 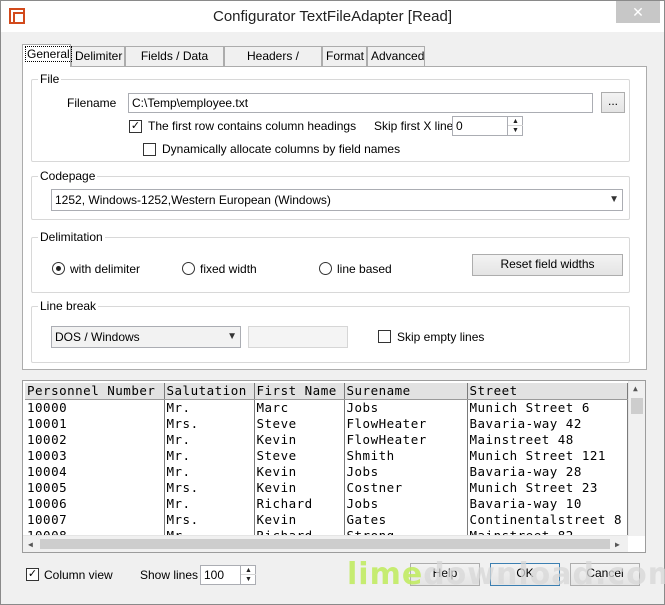 What do you see at coordinates (299, 391) in the screenshot?
I see `column-header: First Name` at bounding box center [299, 391].